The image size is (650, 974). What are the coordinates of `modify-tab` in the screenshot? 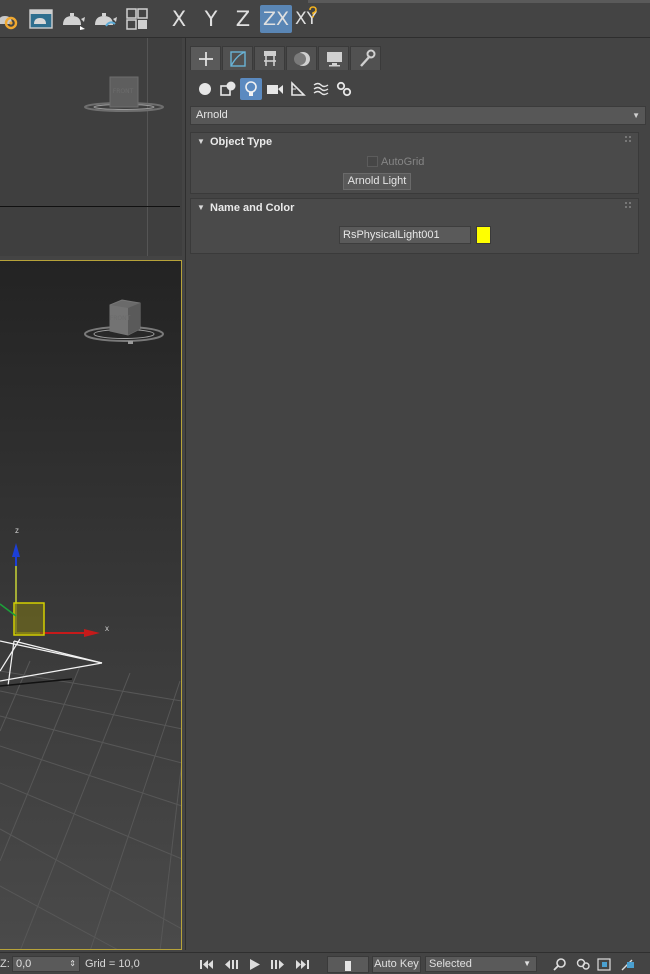 It's located at (237, 58).